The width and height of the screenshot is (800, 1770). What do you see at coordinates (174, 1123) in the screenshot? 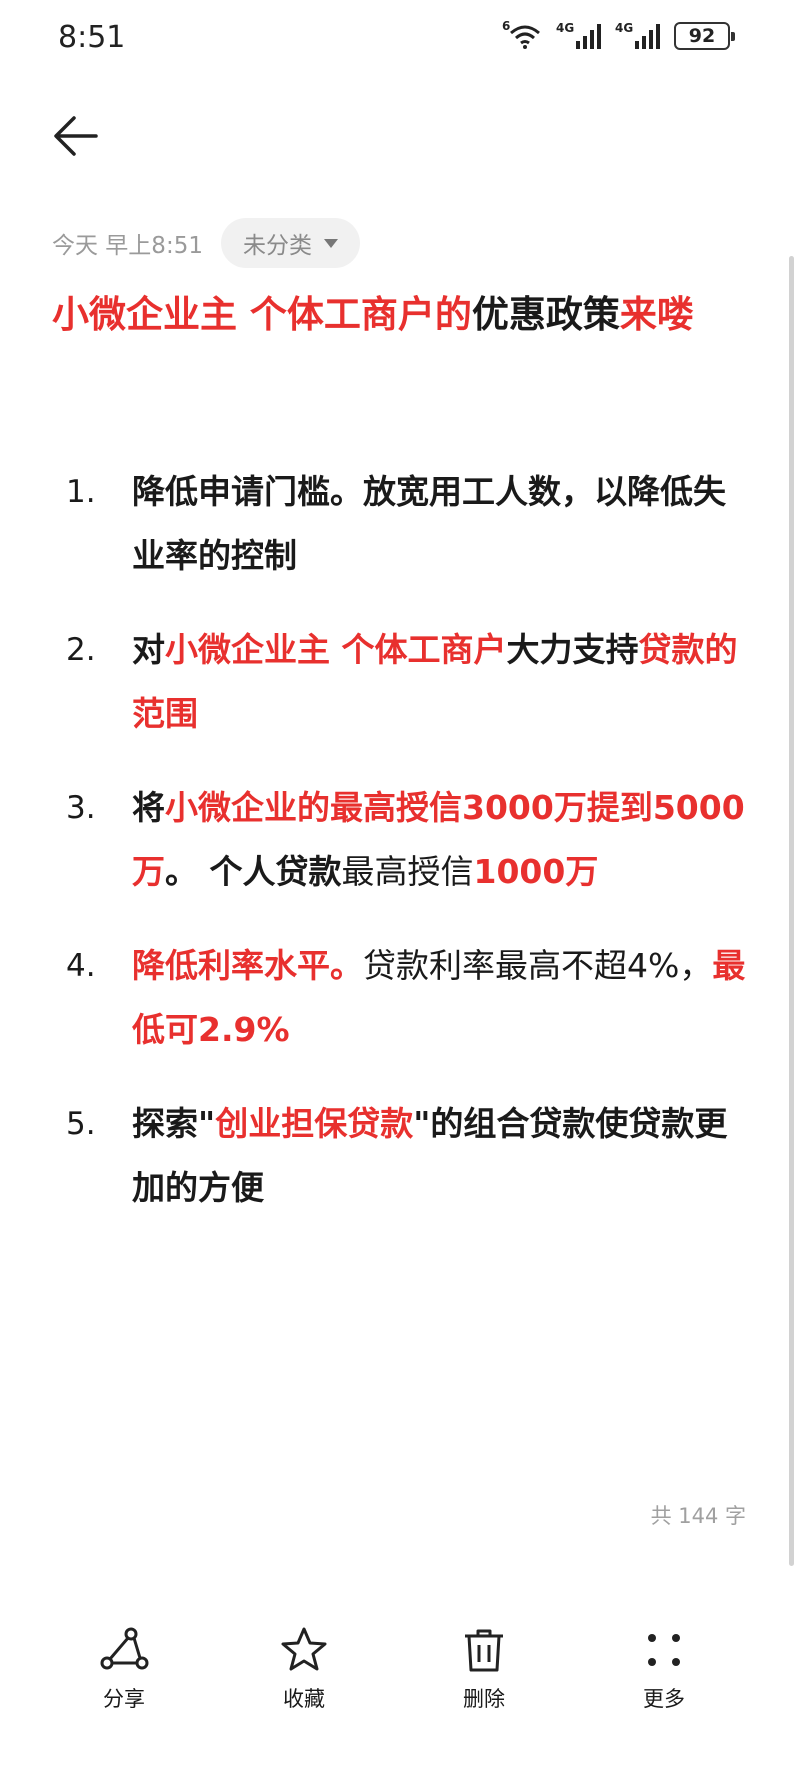
I see `item-segment: 探索"` at bounding box center [174, 1123].